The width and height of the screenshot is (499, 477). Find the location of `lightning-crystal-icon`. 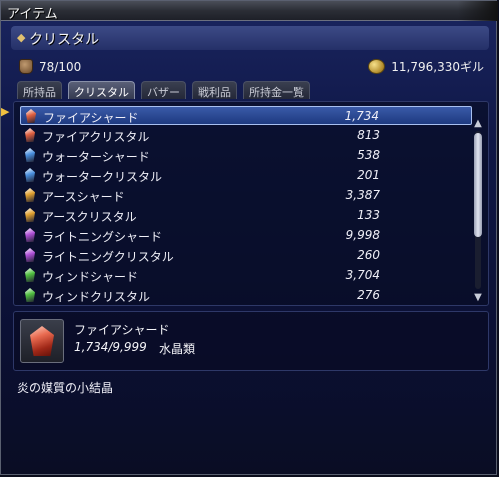

lightning-crystal-icon is located at coordinates (30, 255).